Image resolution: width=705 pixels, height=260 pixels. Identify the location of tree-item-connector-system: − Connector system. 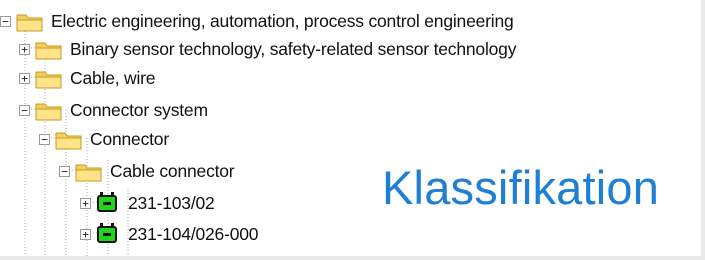
(113, 110).